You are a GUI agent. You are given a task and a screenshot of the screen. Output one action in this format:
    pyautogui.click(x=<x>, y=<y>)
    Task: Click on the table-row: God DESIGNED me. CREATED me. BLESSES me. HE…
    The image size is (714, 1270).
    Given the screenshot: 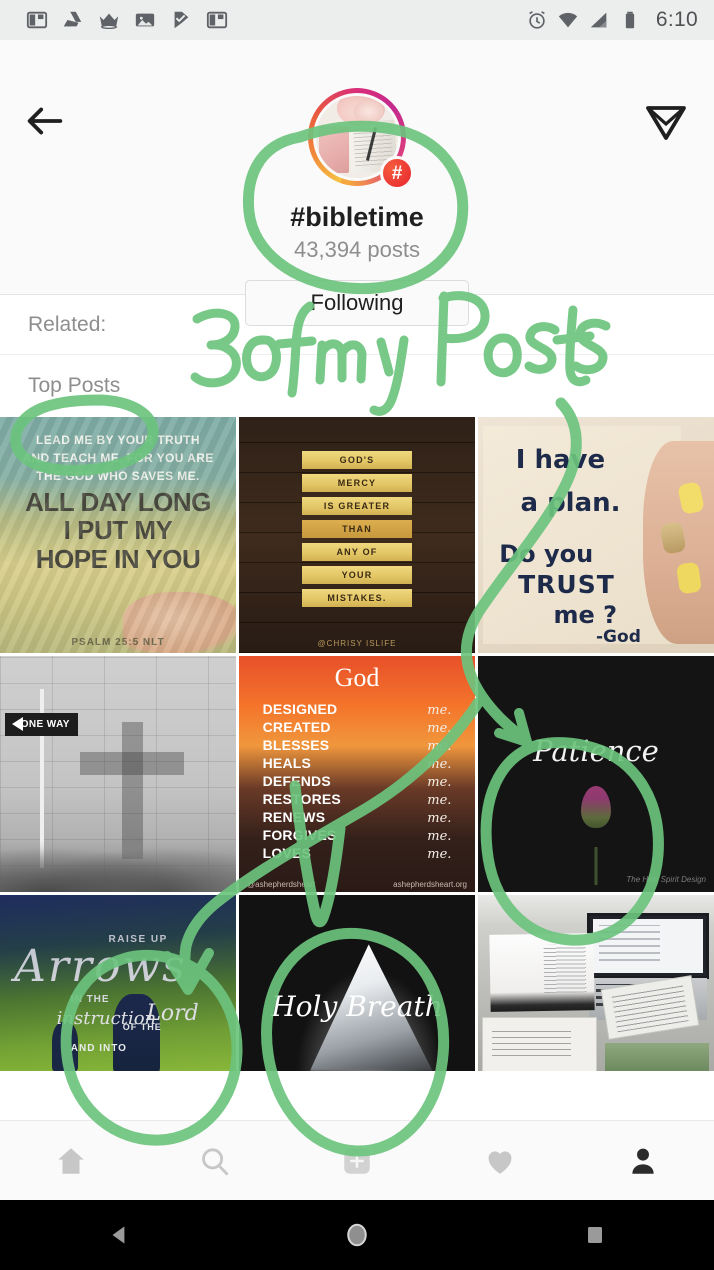 What is the action you would take?
    pyautogui.click(x=357, y=774)
    